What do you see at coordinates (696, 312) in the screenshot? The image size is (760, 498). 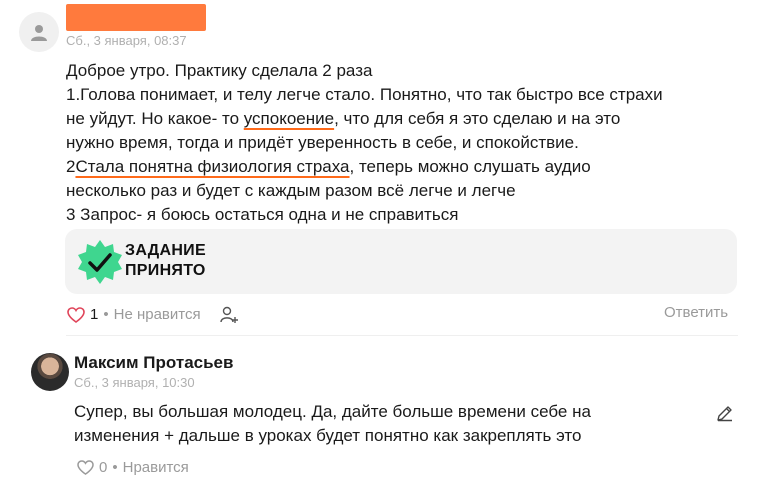 I see `reply-button: Ответить` at bounding box center [696, 312].